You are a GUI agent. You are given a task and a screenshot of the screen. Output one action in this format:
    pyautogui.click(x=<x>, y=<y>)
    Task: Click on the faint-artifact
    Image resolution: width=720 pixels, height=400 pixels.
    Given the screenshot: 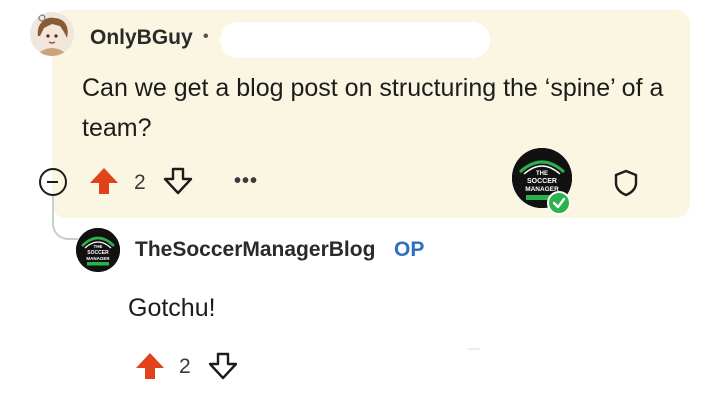 What is the action you would take?
    pyautogui.click(x=474, y=349)
    